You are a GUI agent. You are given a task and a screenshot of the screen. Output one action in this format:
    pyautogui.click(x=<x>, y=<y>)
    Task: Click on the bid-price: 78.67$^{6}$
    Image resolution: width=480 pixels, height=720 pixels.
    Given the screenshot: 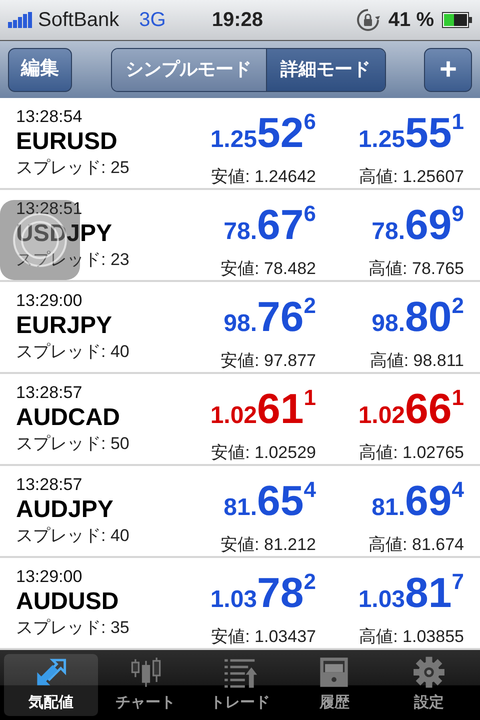 What is the action you would take?
    pyautogui.click(x=270, y=225)
    